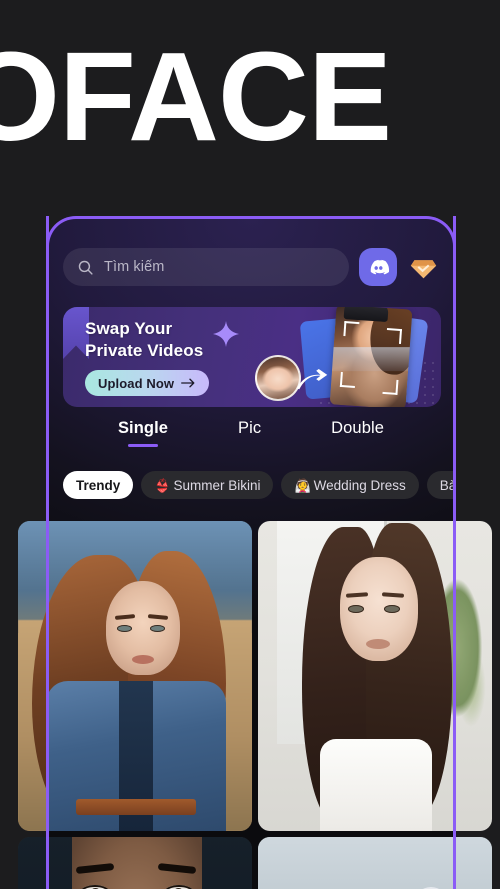  I want to click on photo-hat, so click(366, 315).